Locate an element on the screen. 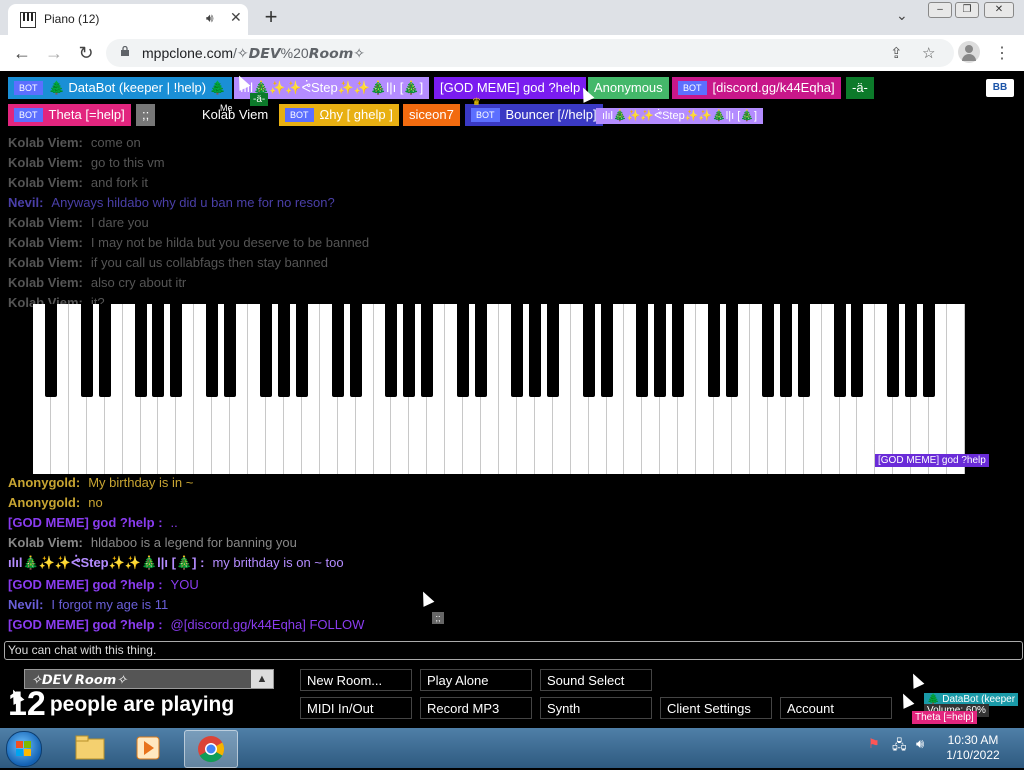 This screenshot has width=1024, height=770. menu-kebab-icon: ⋮ is located at coordinates (1002, 53).